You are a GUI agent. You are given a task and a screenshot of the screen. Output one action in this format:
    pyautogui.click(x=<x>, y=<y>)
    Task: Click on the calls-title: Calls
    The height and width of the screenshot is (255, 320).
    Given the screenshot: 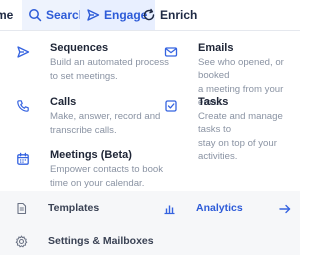 What is the action you would take?
    pyautogui.click(x=63, y=102)
    